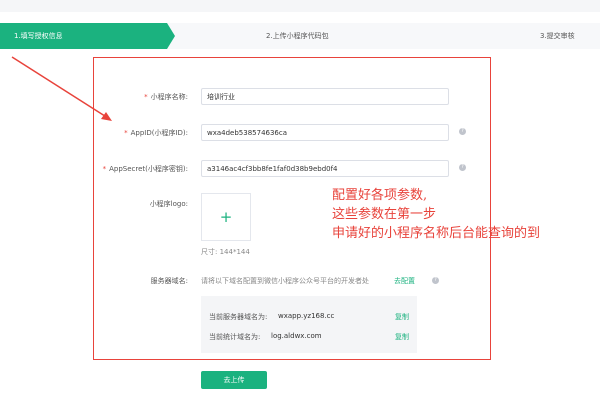 The image size is (600, 418). I want to click on server-domain-value: wxapp.yz168.cc, so click(306, 316).